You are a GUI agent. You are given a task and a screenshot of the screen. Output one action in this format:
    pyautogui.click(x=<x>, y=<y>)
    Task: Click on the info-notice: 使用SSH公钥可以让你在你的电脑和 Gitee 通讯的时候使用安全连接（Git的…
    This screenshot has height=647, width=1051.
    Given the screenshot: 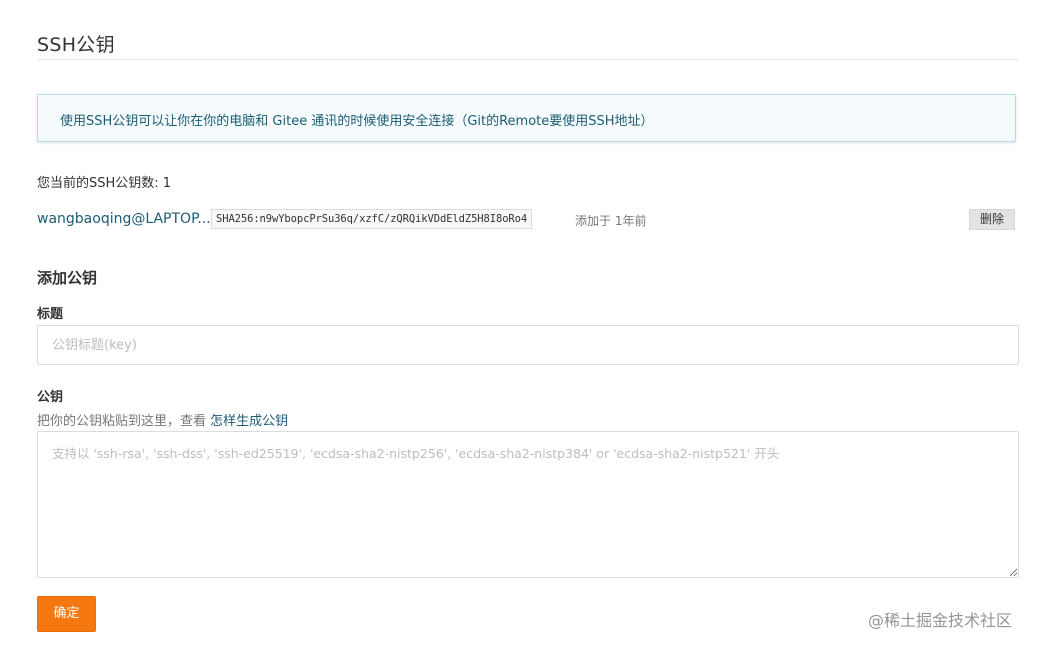 What is the action you would take?
    pyautogui.click(x=526, y=118)
    